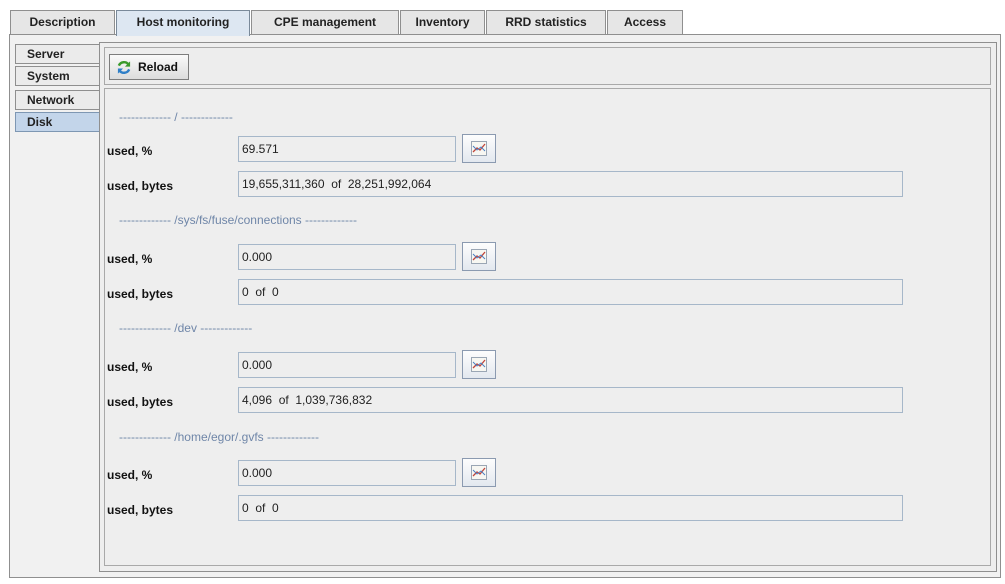 The width and height of the screenshot is (1005, 584). I want to click on used-bytes-field: 19,655,311,360 of 28,251,992,064, so click(570, 184).